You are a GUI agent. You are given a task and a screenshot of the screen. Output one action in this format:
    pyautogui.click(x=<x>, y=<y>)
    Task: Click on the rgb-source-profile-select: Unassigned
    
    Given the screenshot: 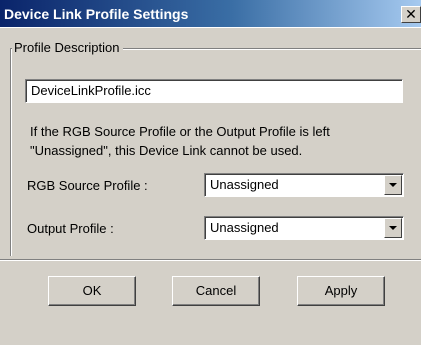 What is the action you would take?
    pyautogui.click(x=304, y=185)
    